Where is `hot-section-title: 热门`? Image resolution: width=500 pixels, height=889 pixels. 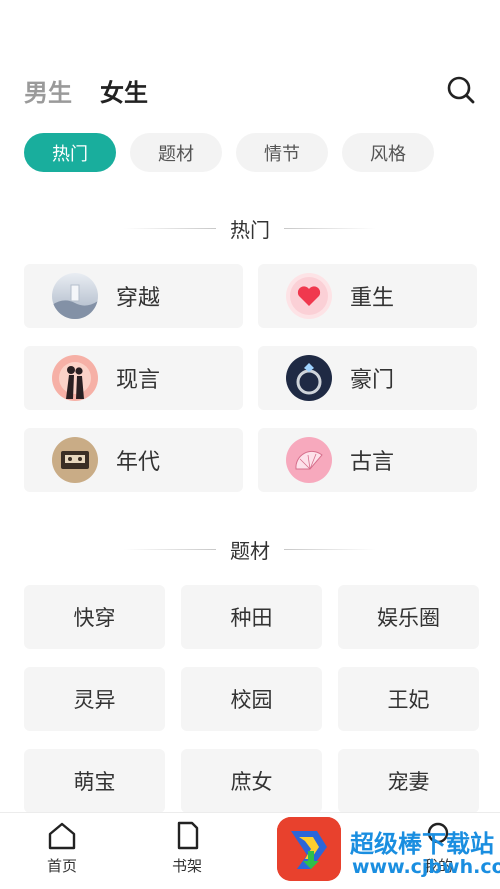 hot-section-title: 热门 is located at coordinates (250, 228).